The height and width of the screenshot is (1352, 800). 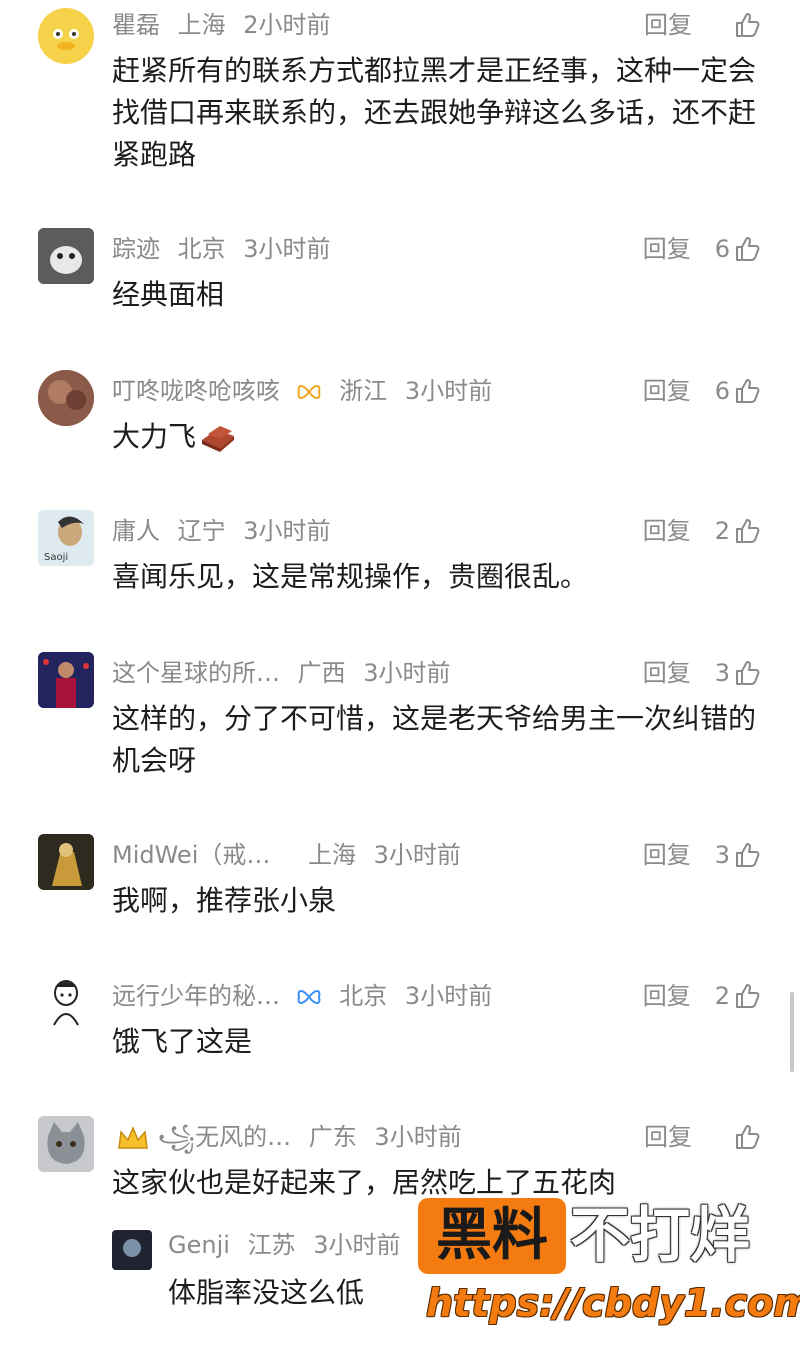 I want to click on comment-meta: 远行少年的秘… 北京 3小时前, so click(x=307, y=996).